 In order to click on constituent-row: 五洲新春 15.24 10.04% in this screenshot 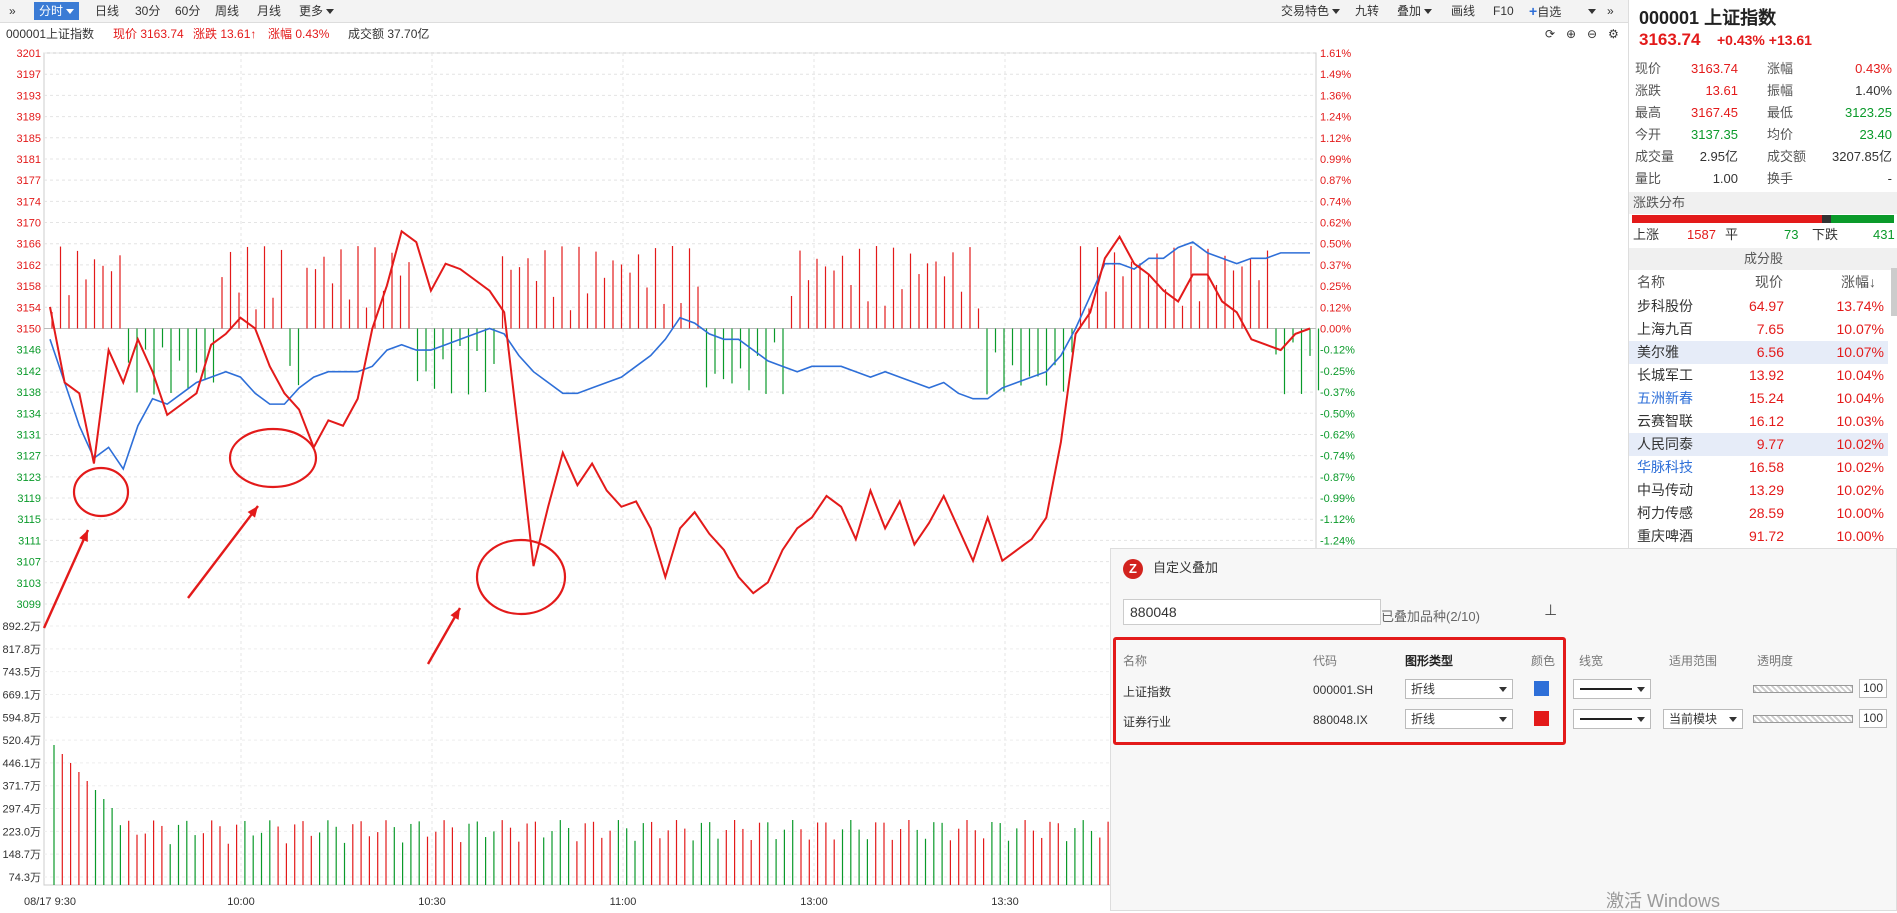, I will do `click(1758, 398)`.